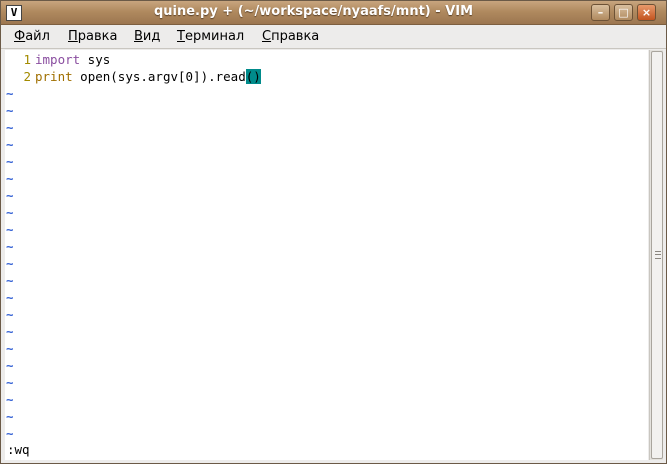 The image size is (667, 464). I want to click on code-text: sys, so click(95, 59).